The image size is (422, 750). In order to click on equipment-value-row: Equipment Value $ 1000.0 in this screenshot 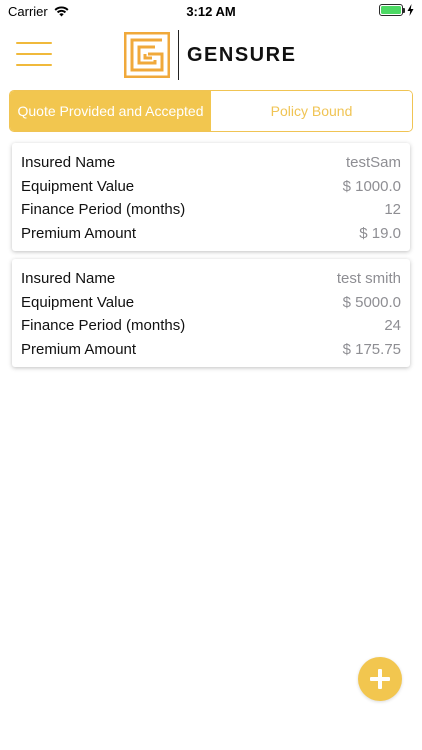, I will do `click(211, 187)`.